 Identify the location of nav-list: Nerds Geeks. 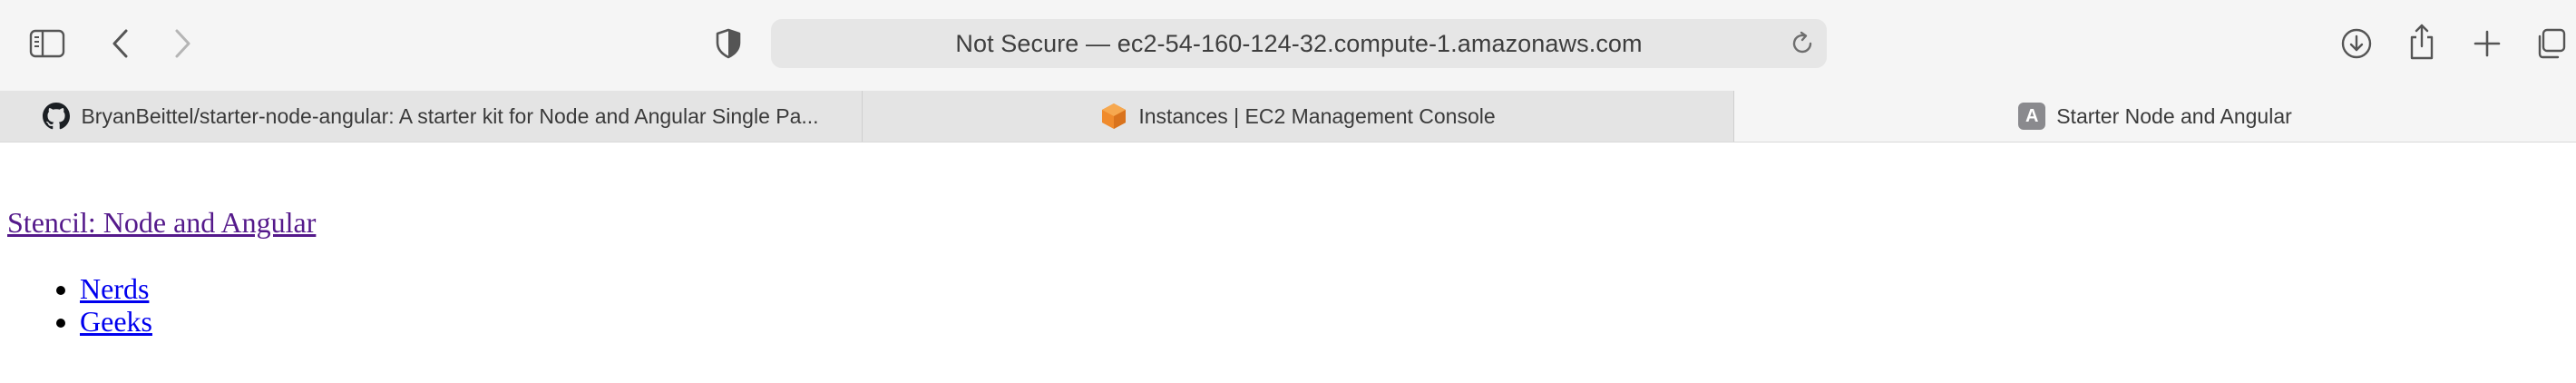
(76, 305).